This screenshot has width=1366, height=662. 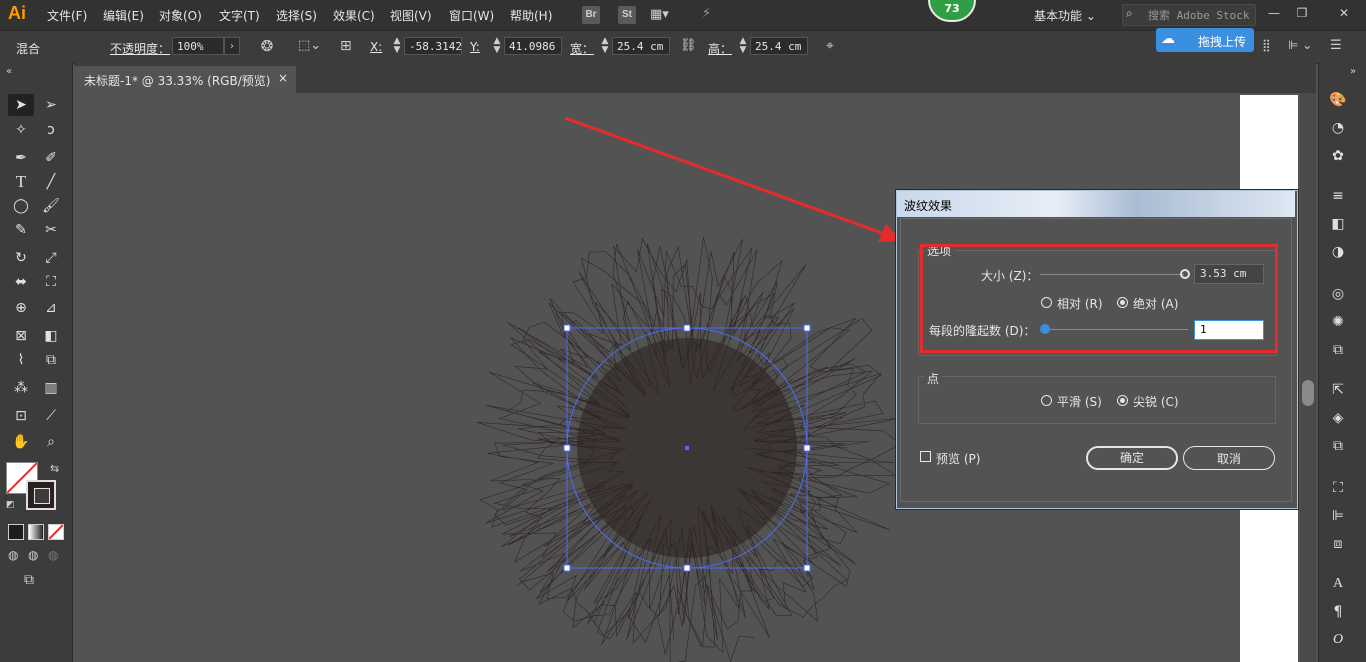 What do you see at coordinates (1338, 100) in the screenshot?
I see `color-panel-icon: 🎨` at bounding box center [1338, 100].